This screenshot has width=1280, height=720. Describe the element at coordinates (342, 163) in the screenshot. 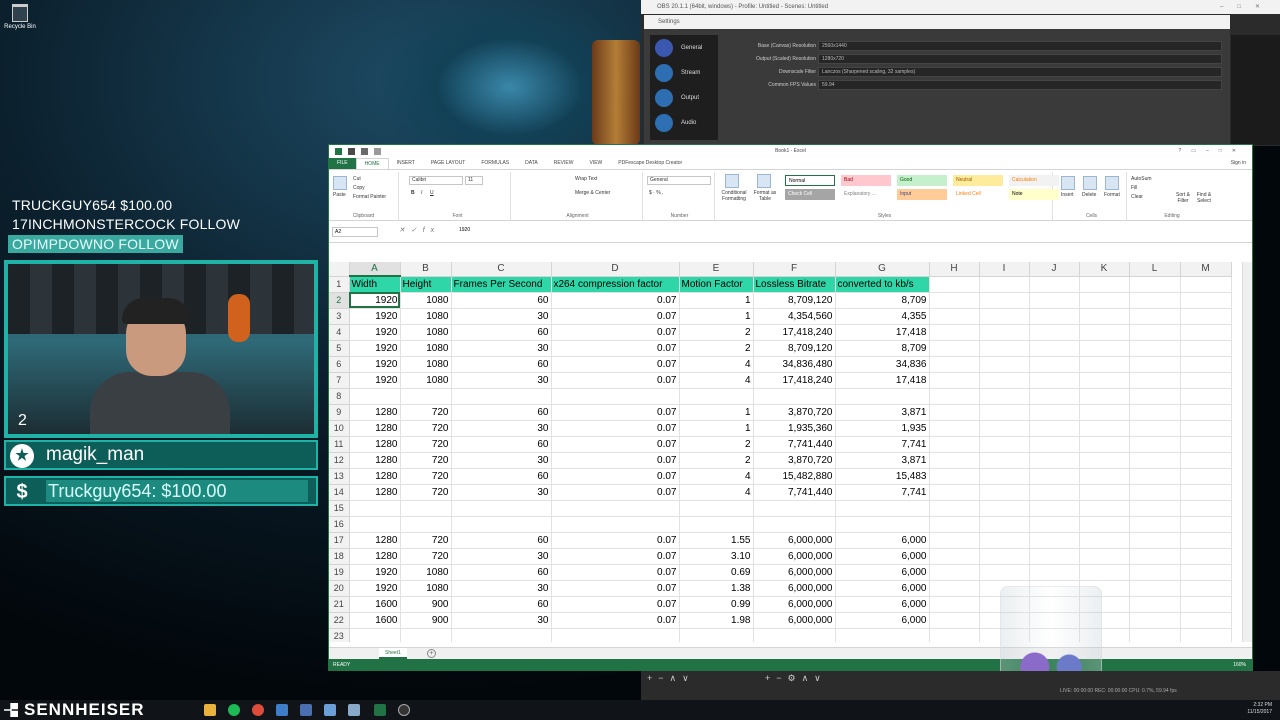

I see `tab-file: FILE` at that location.